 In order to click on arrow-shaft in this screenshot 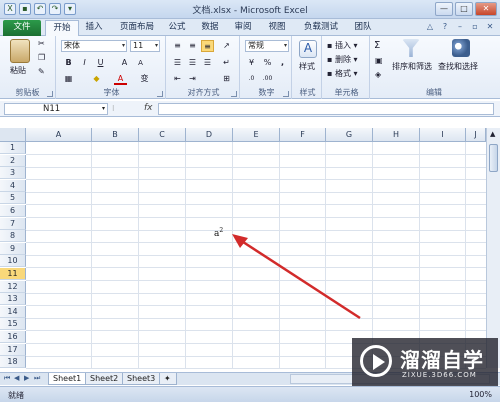, I will do `click(300, 279)`.